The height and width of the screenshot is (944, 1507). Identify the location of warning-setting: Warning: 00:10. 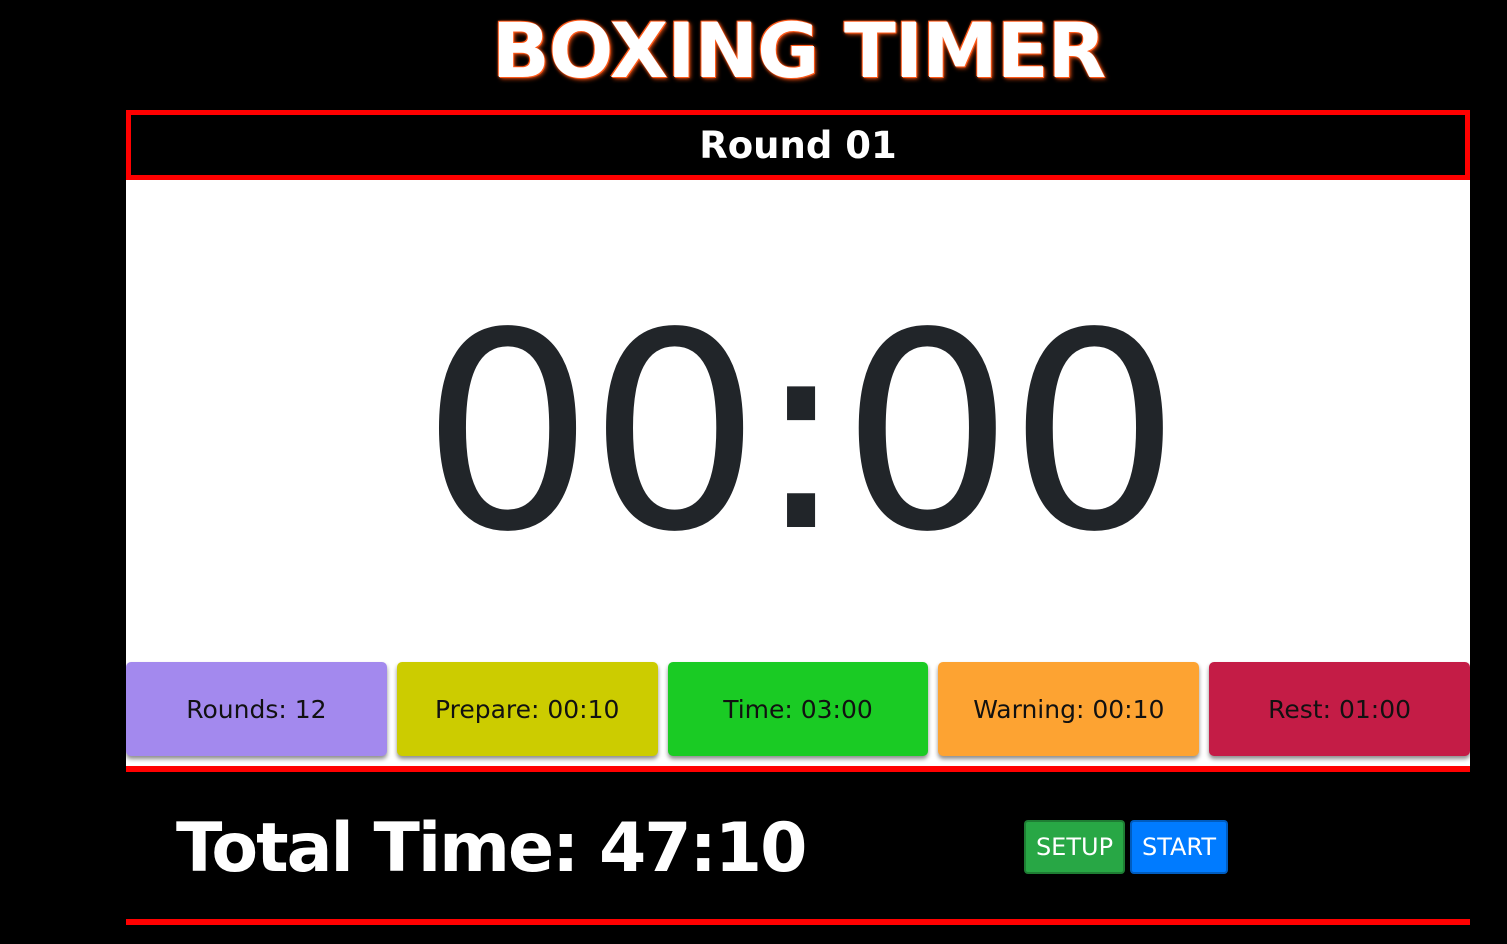
(1069, 709).